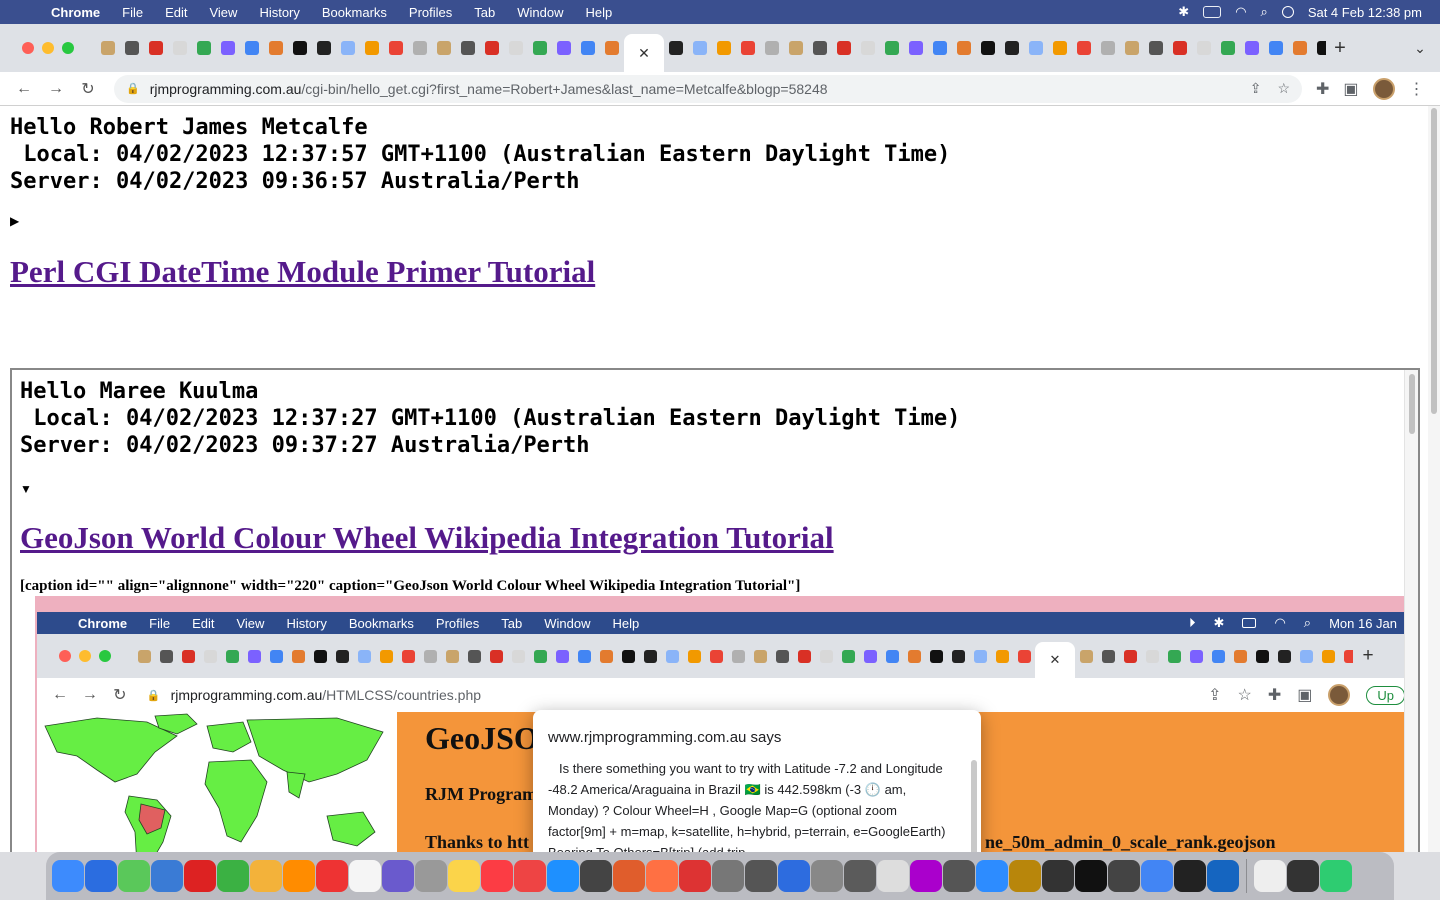 The width and height of the screenshot is (1440, 900). What do you see at coordinates (28, 48) in the screenshot?
I see `close-window-button` at bounding box center [28, 48].